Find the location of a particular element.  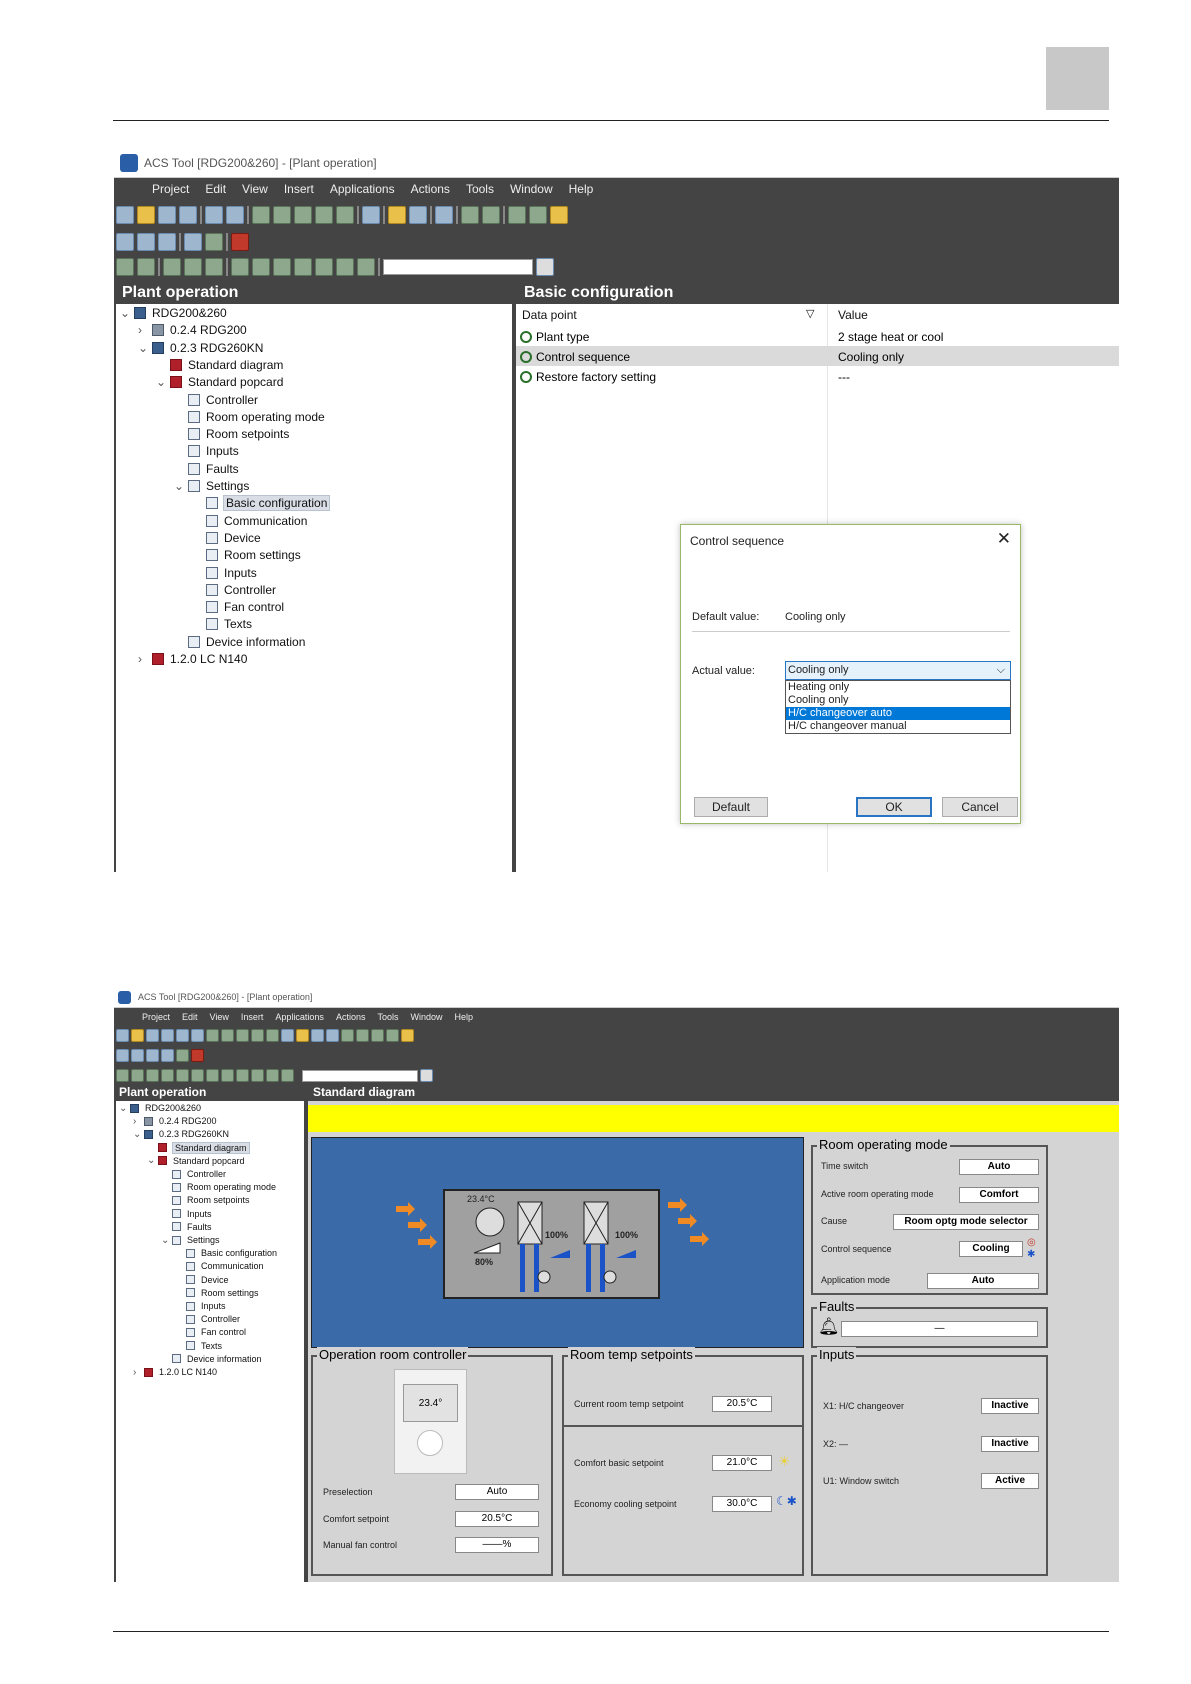

actual-value-combo: Cooling only ⌵ is located at coordinates (898, 670).